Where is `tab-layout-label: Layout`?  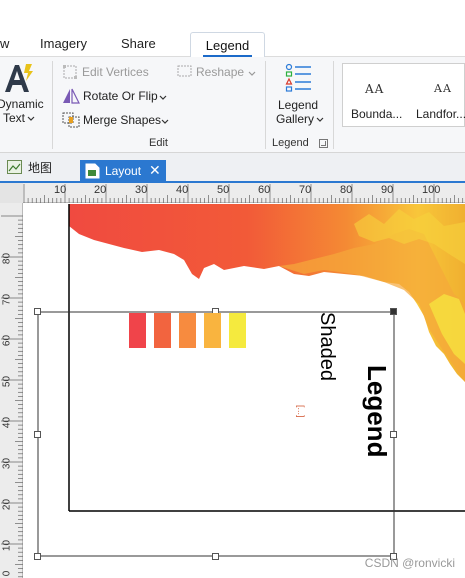
tab-layout-label: Layout is located at coordinates (123, 171).